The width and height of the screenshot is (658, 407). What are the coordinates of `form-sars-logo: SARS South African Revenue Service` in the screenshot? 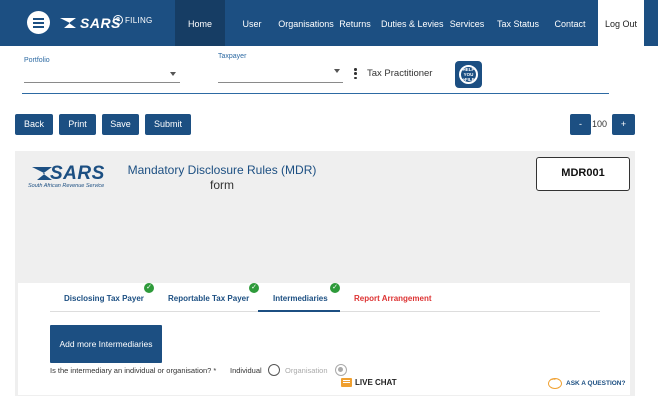 It's located at (73, 178).